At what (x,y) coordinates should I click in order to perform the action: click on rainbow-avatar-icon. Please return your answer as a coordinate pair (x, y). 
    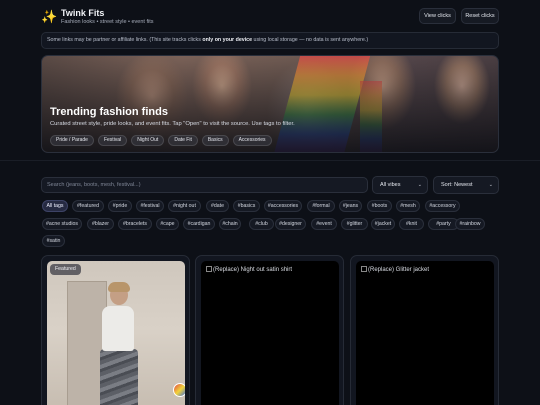
    Looking at the image, I should click on (179, 390).